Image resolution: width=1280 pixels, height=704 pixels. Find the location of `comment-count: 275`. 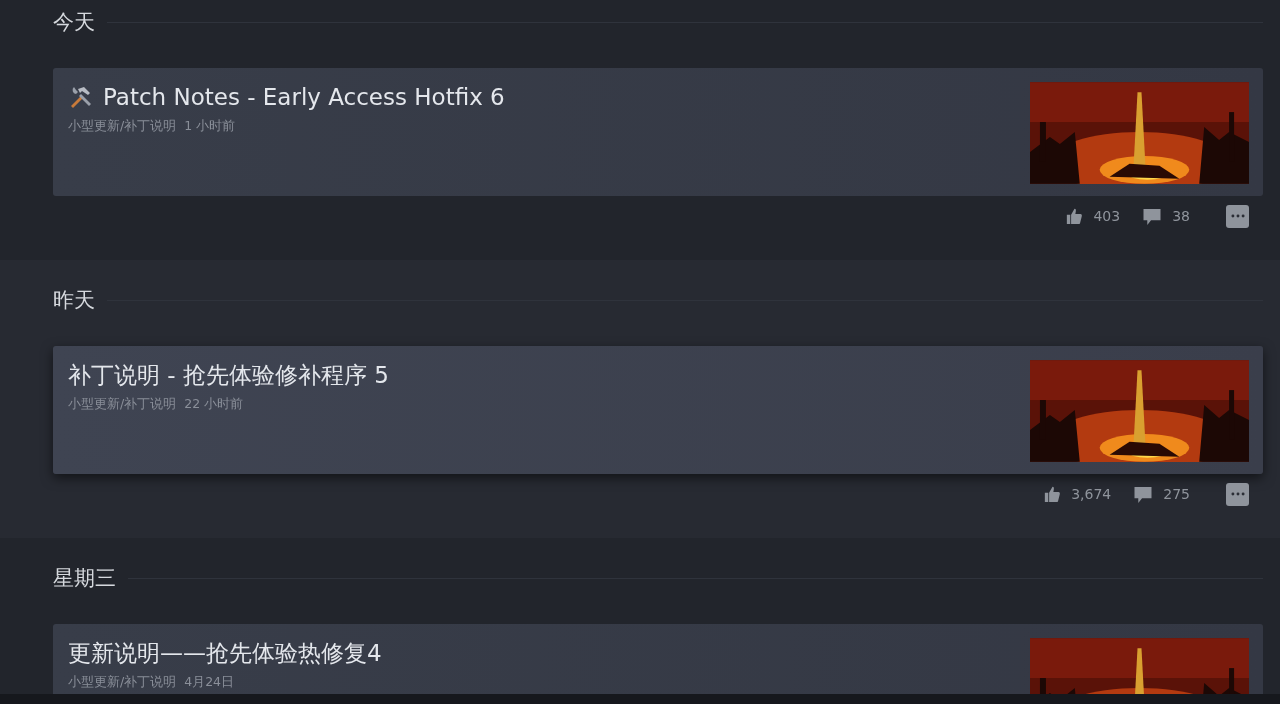

comment-count: 275 is located at coordinates (1176, 494).